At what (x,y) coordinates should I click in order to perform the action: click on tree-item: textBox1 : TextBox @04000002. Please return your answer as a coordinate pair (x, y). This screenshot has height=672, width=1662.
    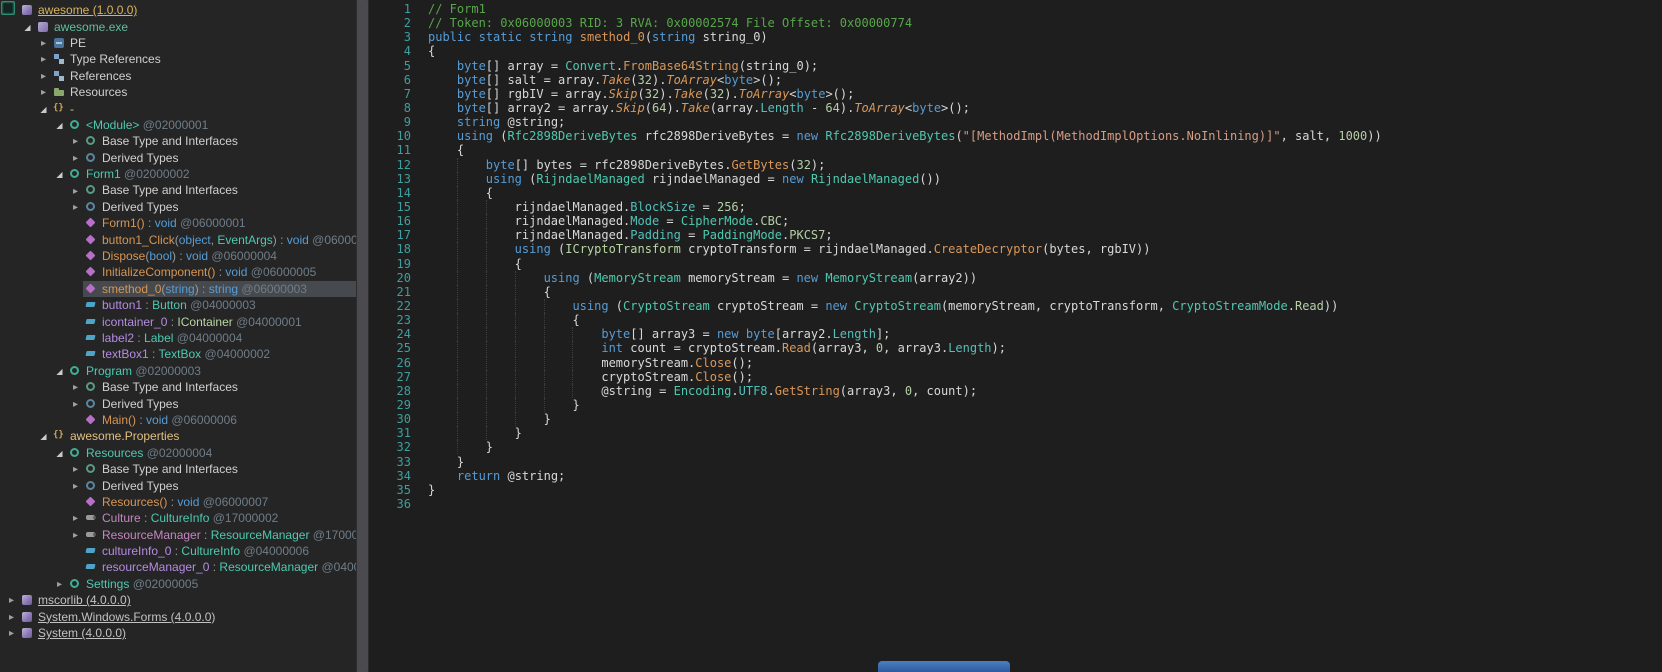
    Looking at the image, I should click on (178, 354).